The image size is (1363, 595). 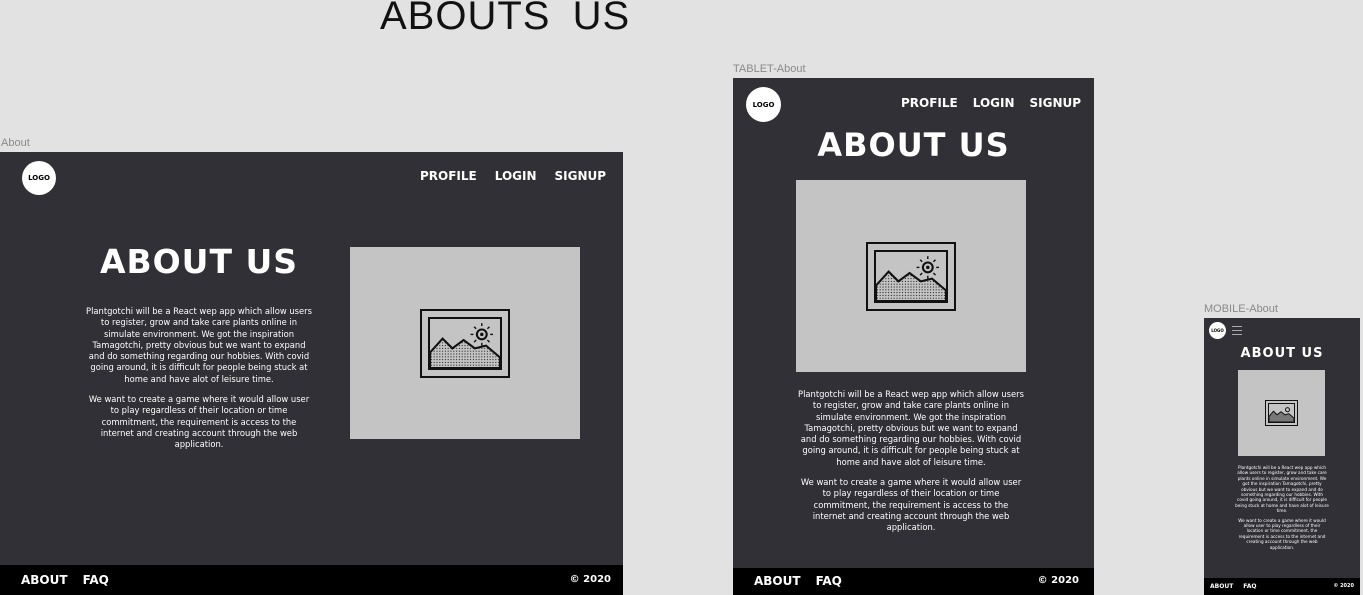 I want to click on hamburger-menu-icon, so click(x=1237, y=332).